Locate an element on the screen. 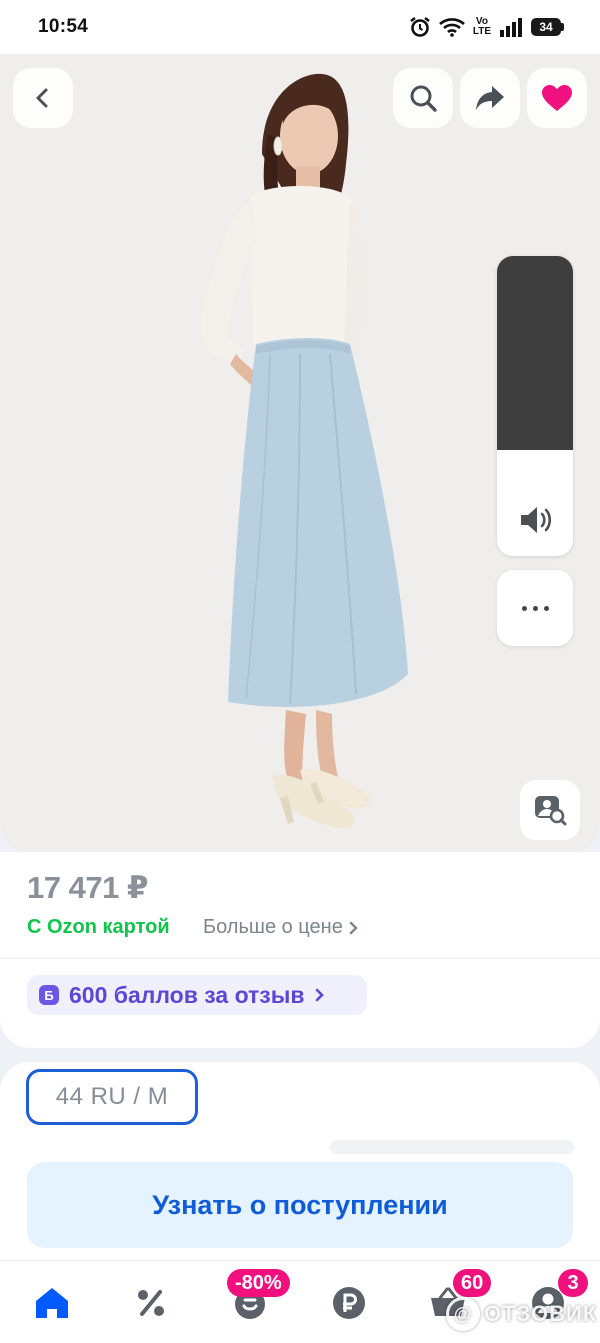 This screenshot has width=600, height=1343. more-about-price-link: Больше о цене is located at coordinates (281, 927).